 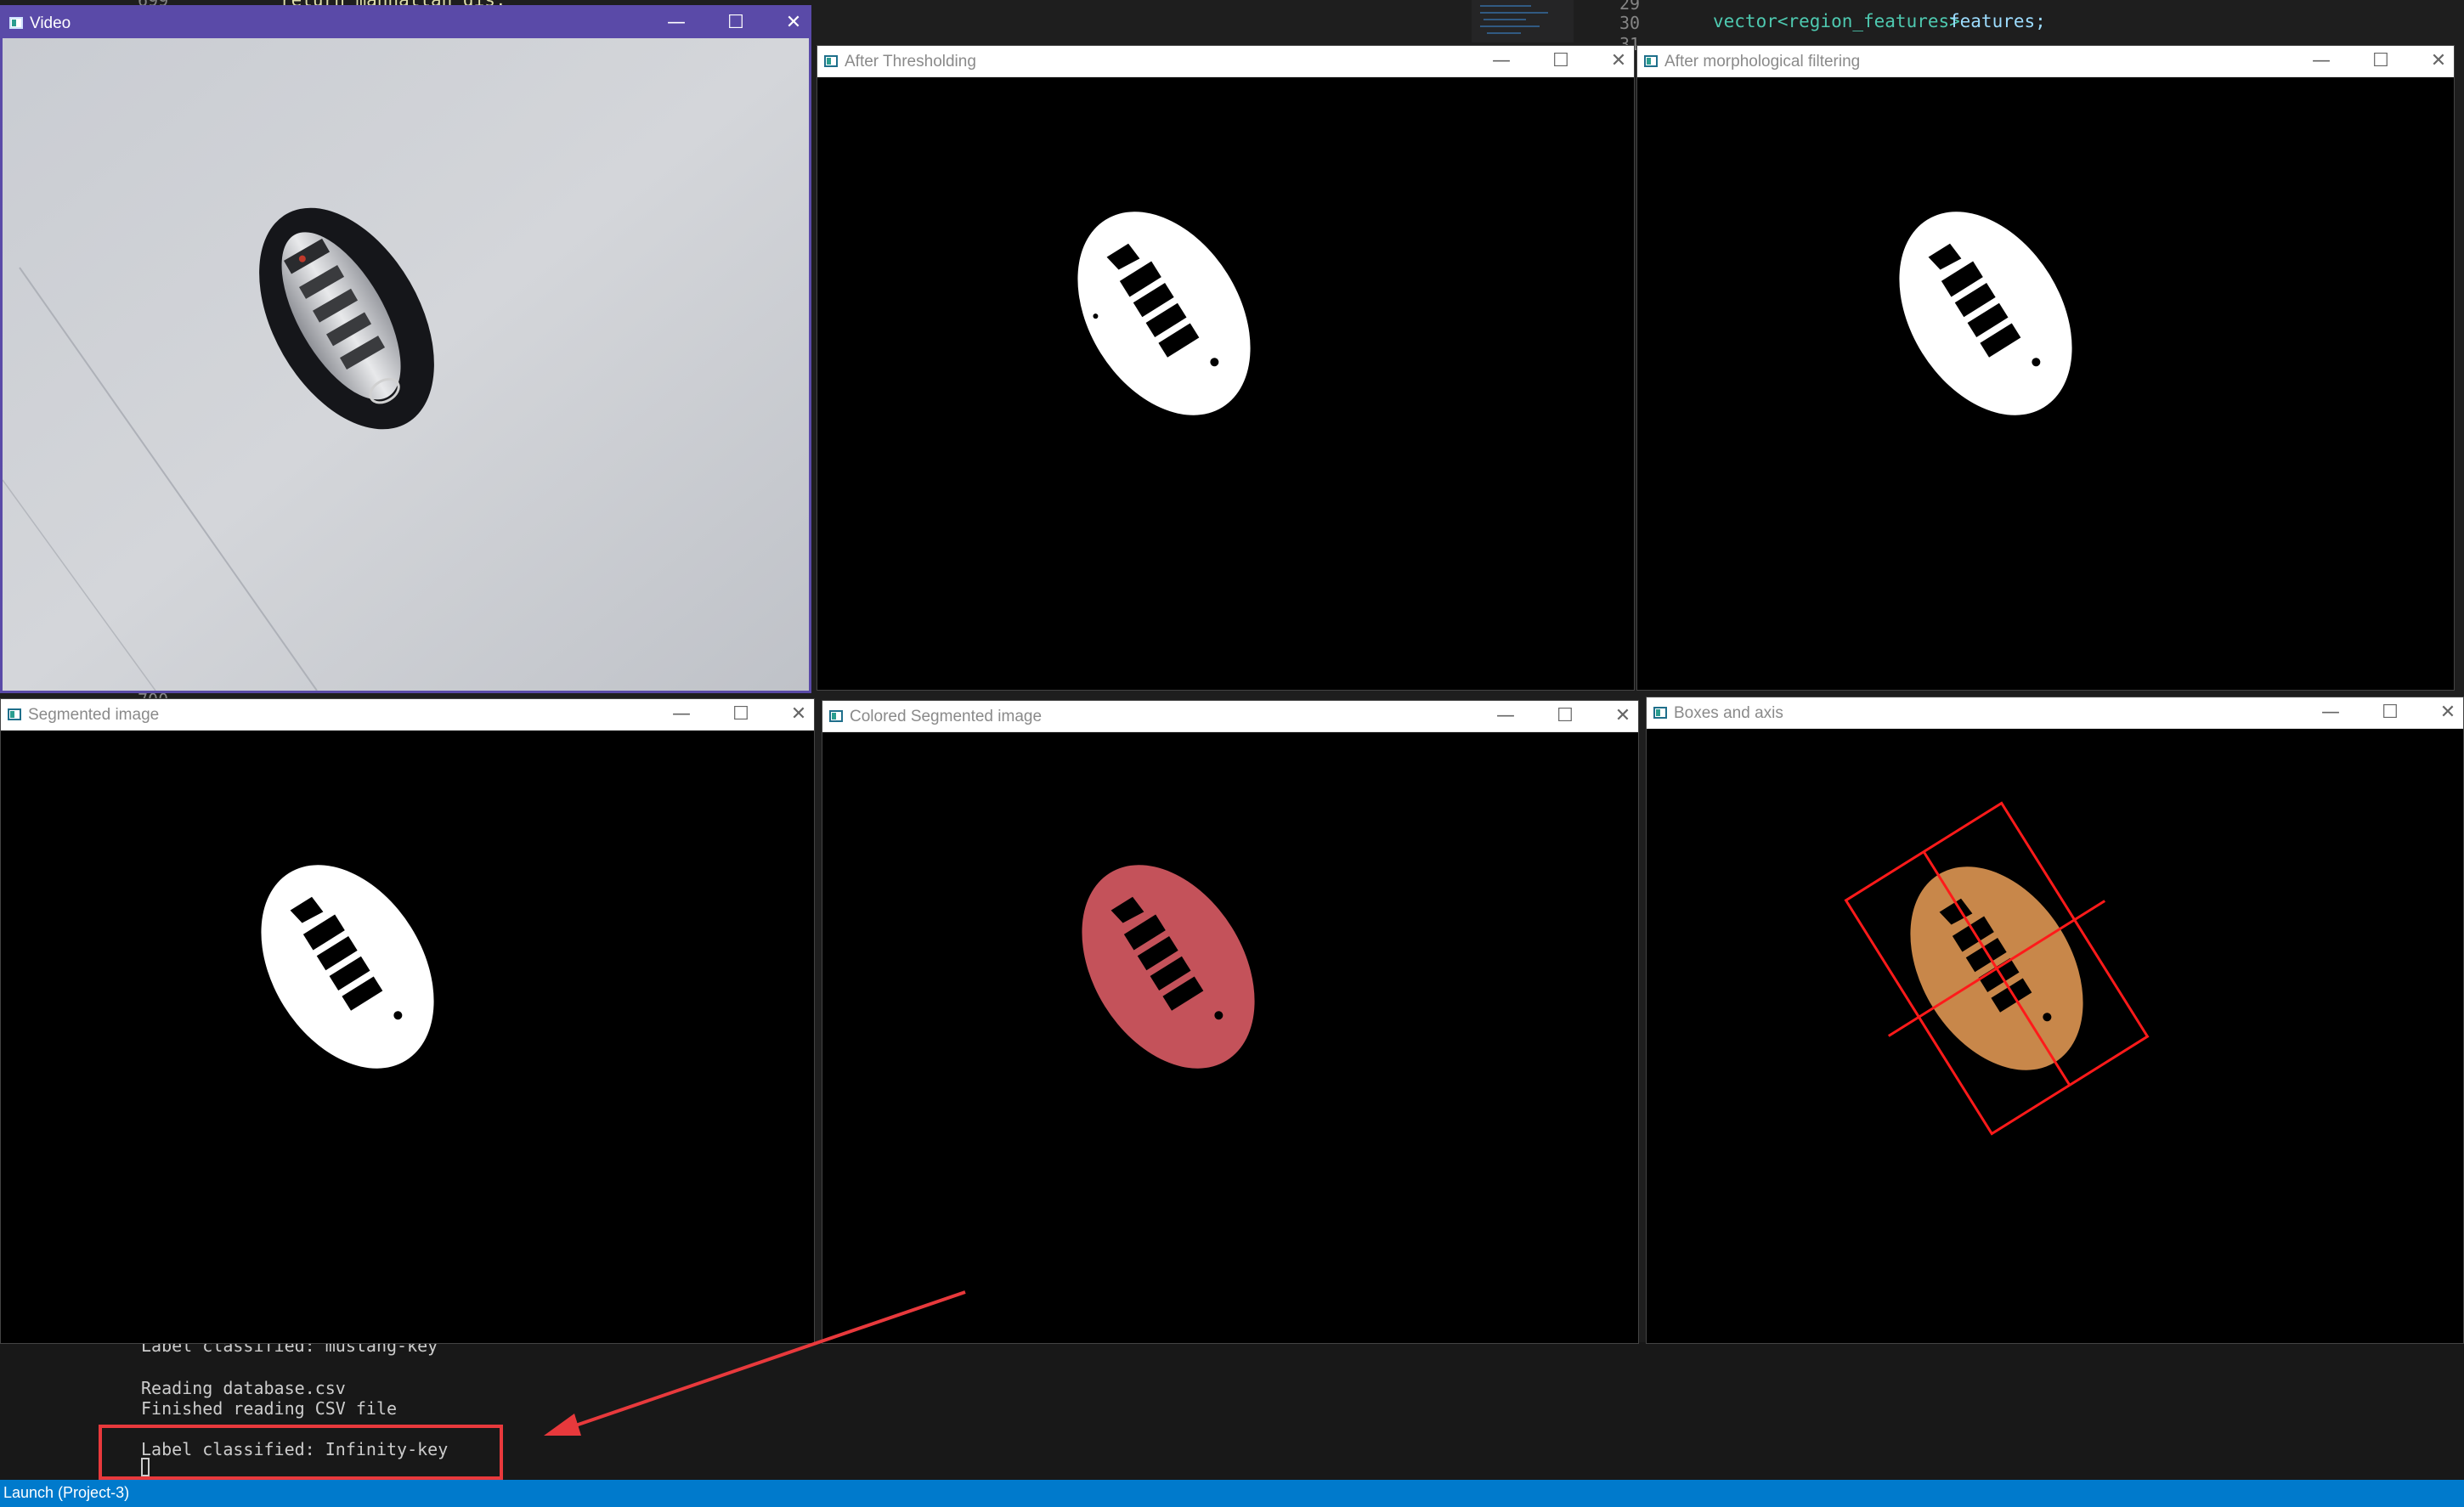 I want to click on status-bar: Launch (Project-3), so click(x=1232, y=1493).